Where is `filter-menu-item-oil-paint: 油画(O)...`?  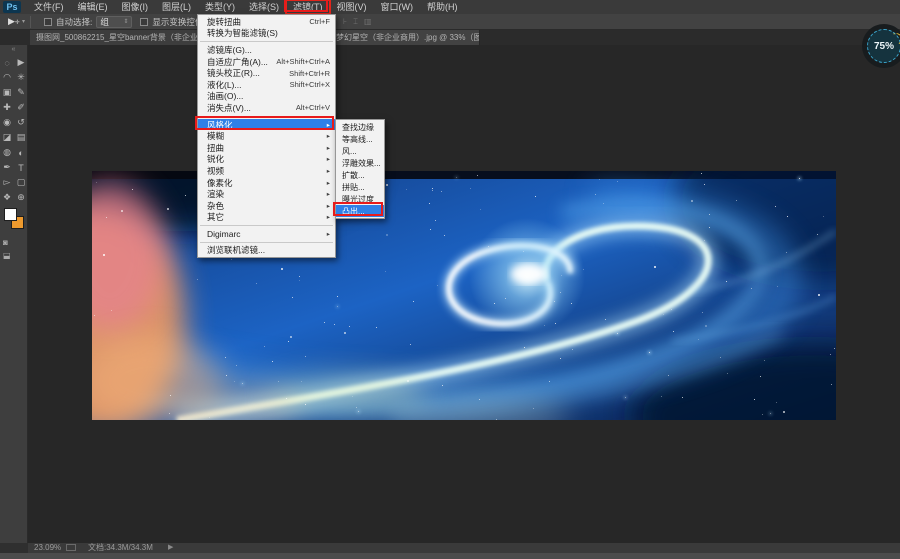 filter-menu-item-oil-paint: 油画(O)... is located at coordinates (266, 97).